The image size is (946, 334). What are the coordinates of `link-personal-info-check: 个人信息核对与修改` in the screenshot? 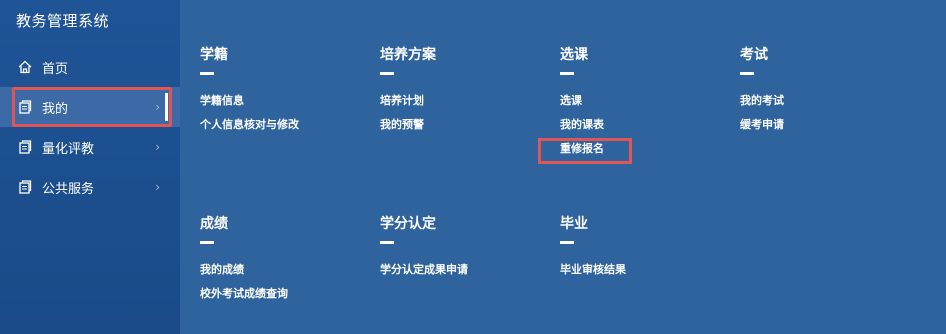 It's located at (249, 125).